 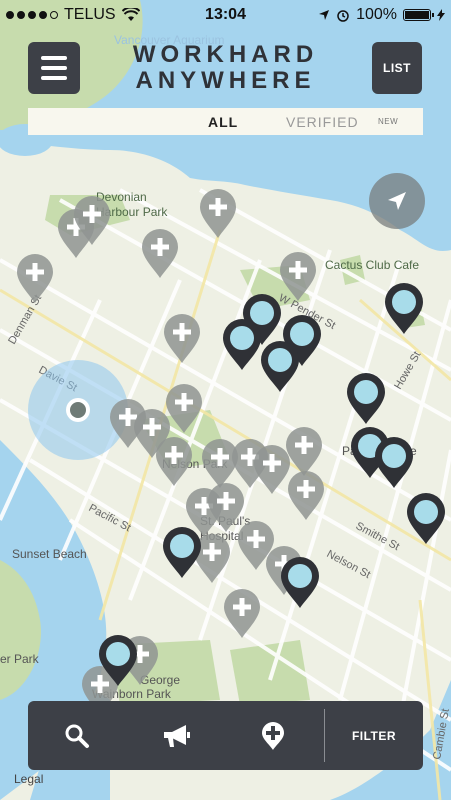 I want to click on app-logo: WORKHARD ANYWHERE, so click(x=225, y=67).